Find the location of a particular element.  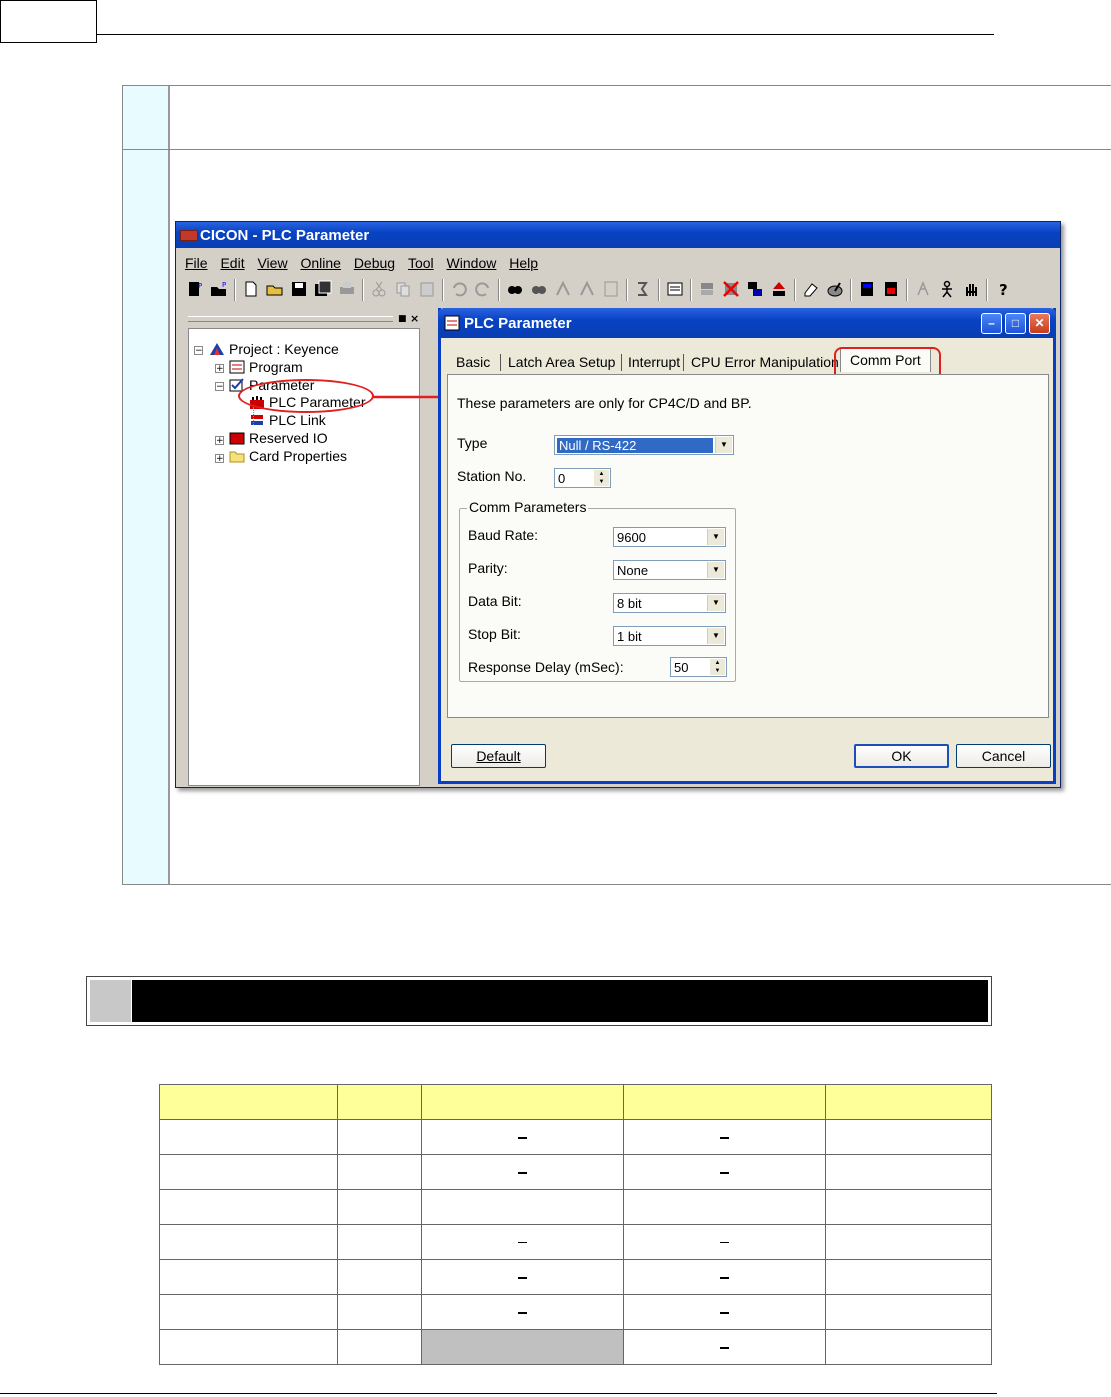

section-banner is located at coordinates (539, 1001).